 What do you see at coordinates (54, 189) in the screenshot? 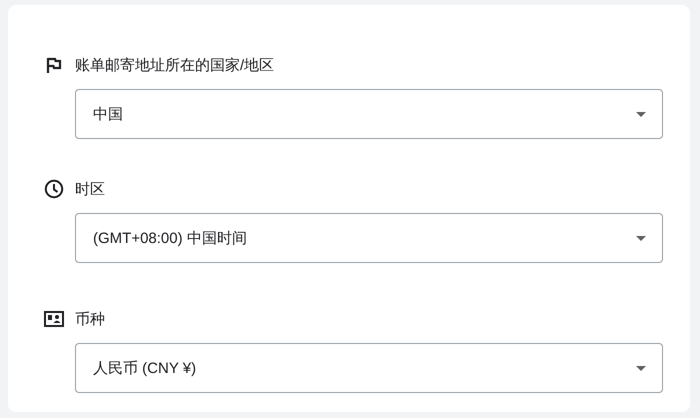
I see `clock-icon` at bounding box center [54, 189].